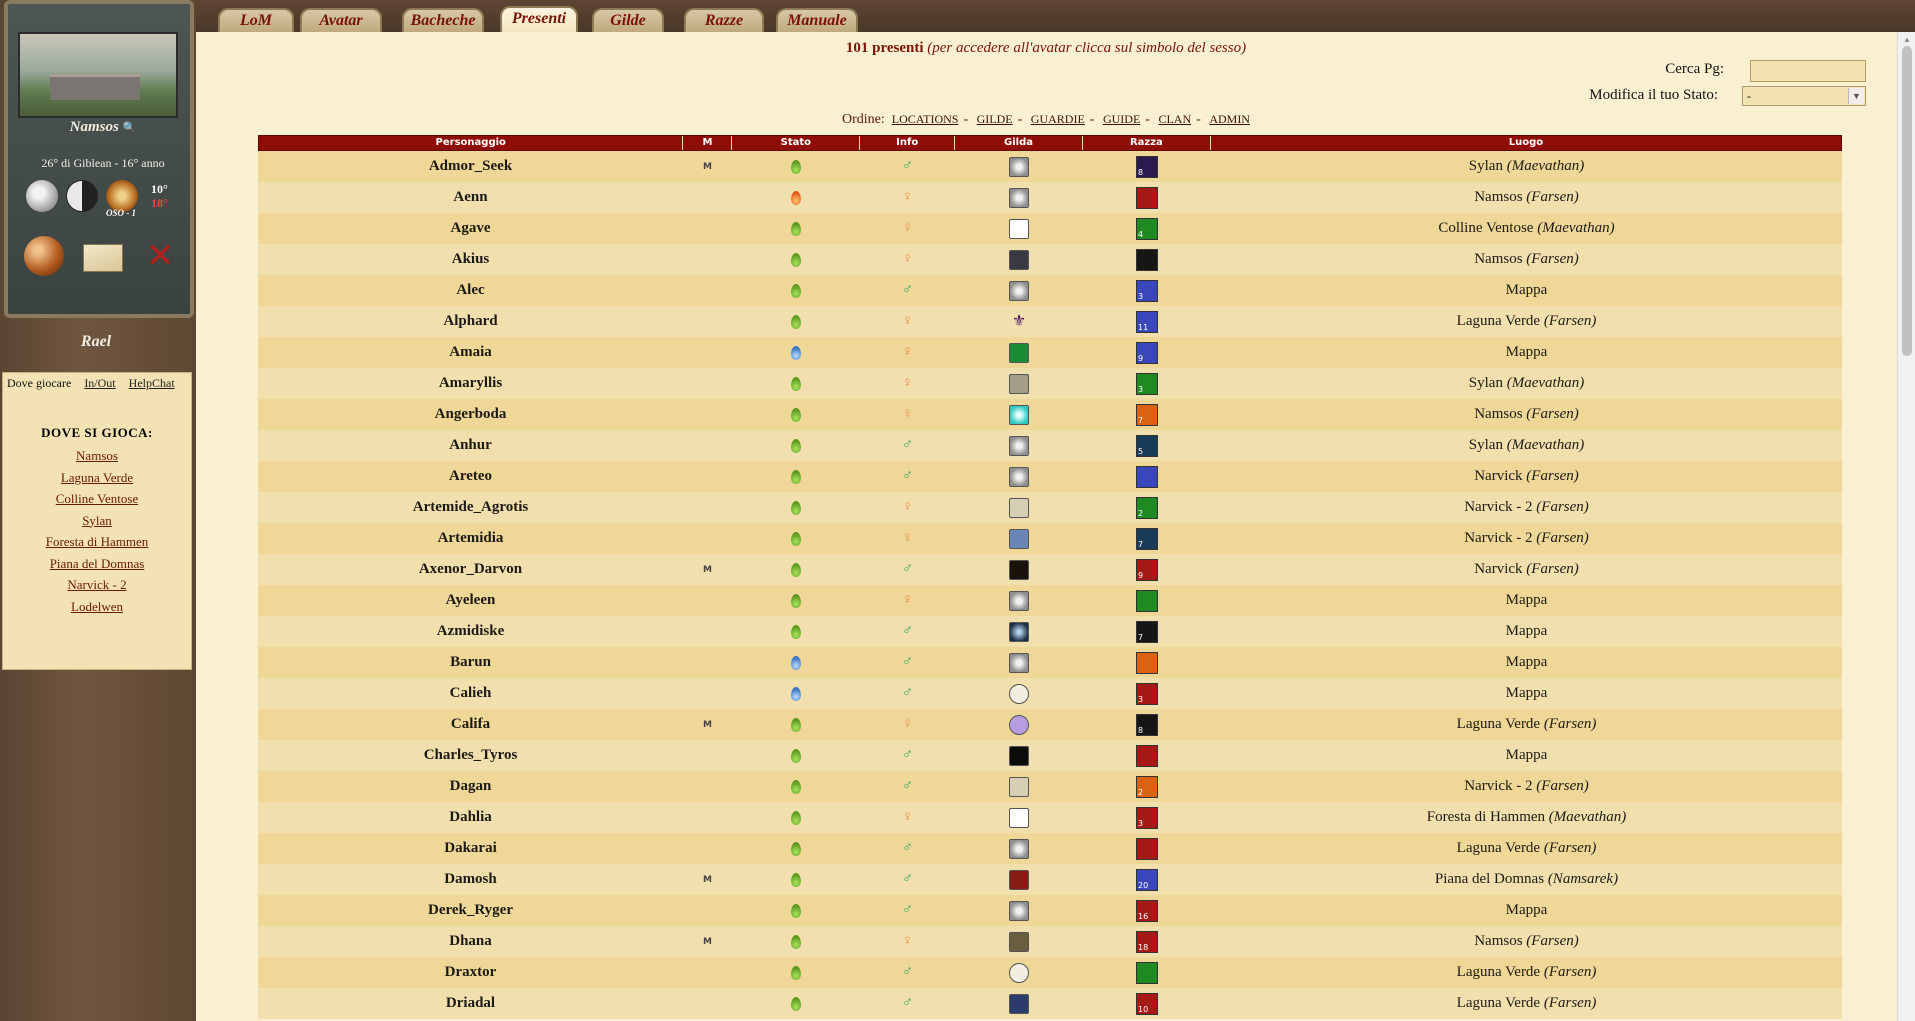 The width and height of the screenshot is (1915, 1021). Describe the element at coordinates (470, 476) in the screenshot. I see `player-name: Areteo` at that location.